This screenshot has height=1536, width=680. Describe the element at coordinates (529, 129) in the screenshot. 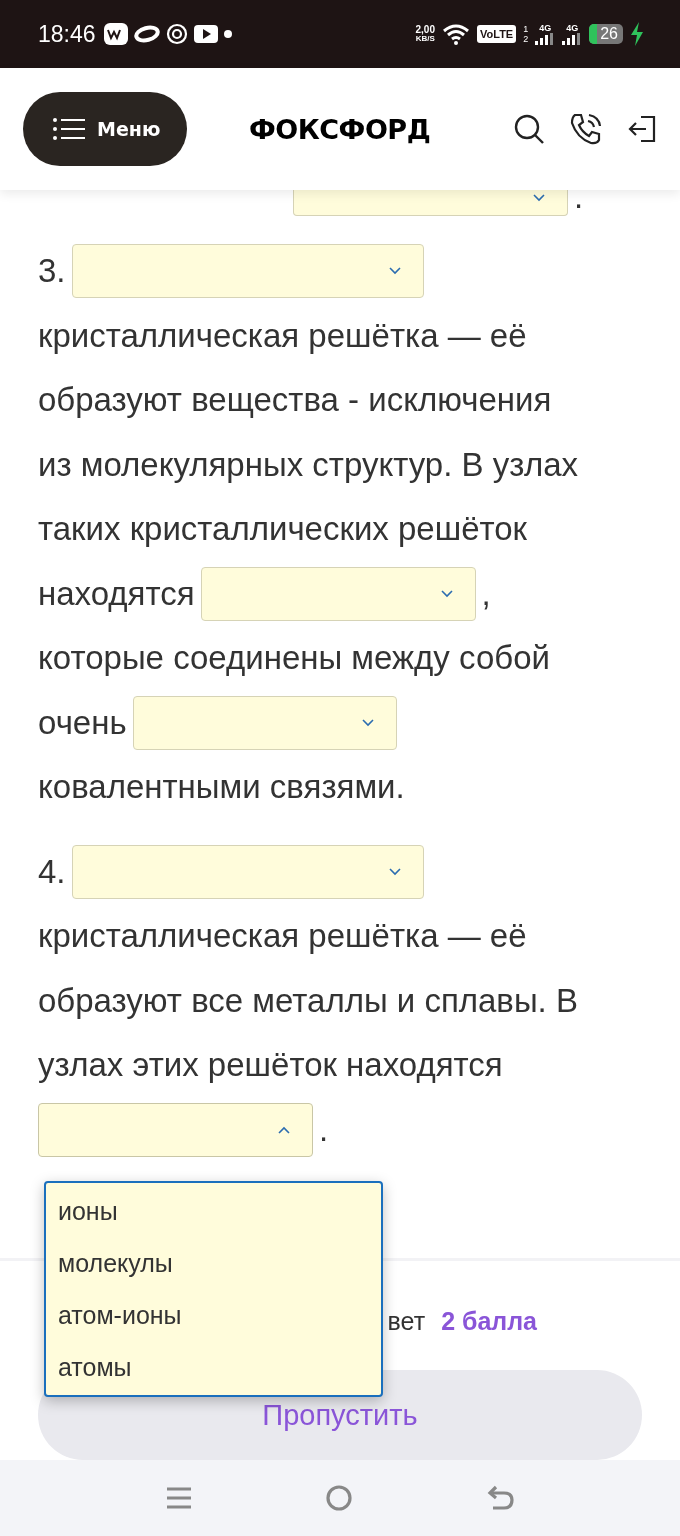

I see `search-icon` at that location.